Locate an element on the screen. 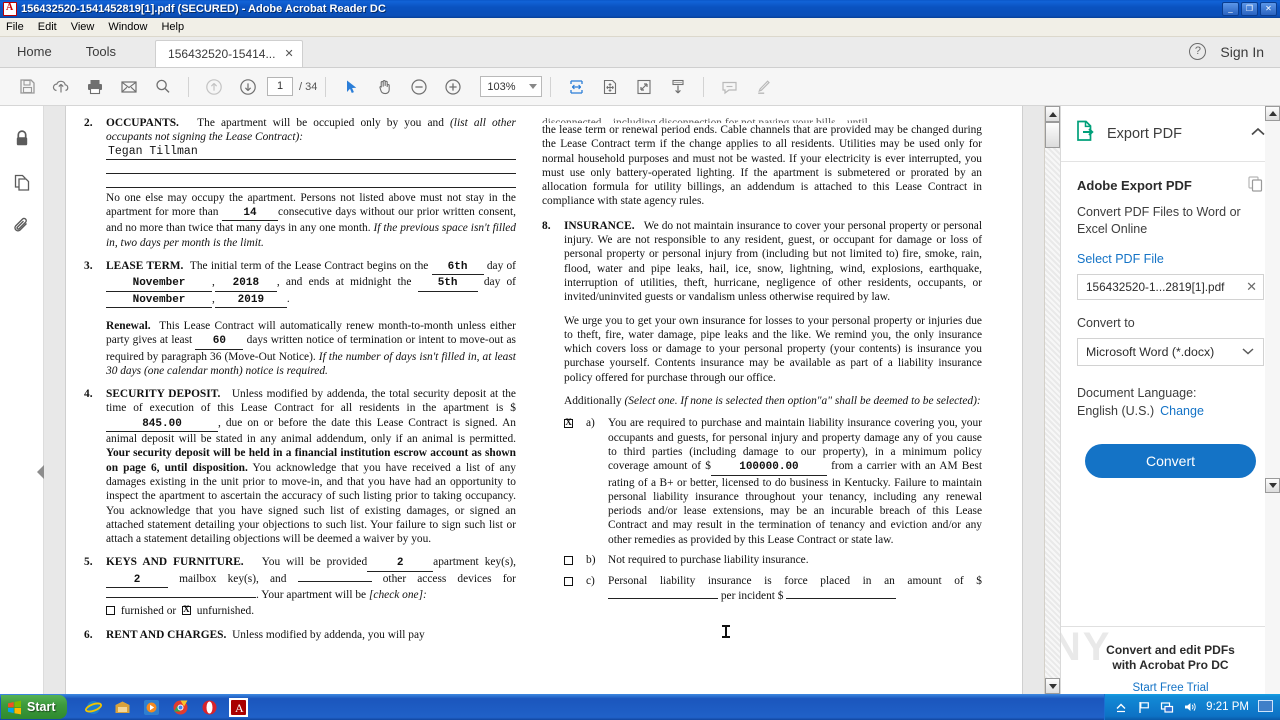  keys-t3: mailbox key(s), and is located at coordinates (233, 578).